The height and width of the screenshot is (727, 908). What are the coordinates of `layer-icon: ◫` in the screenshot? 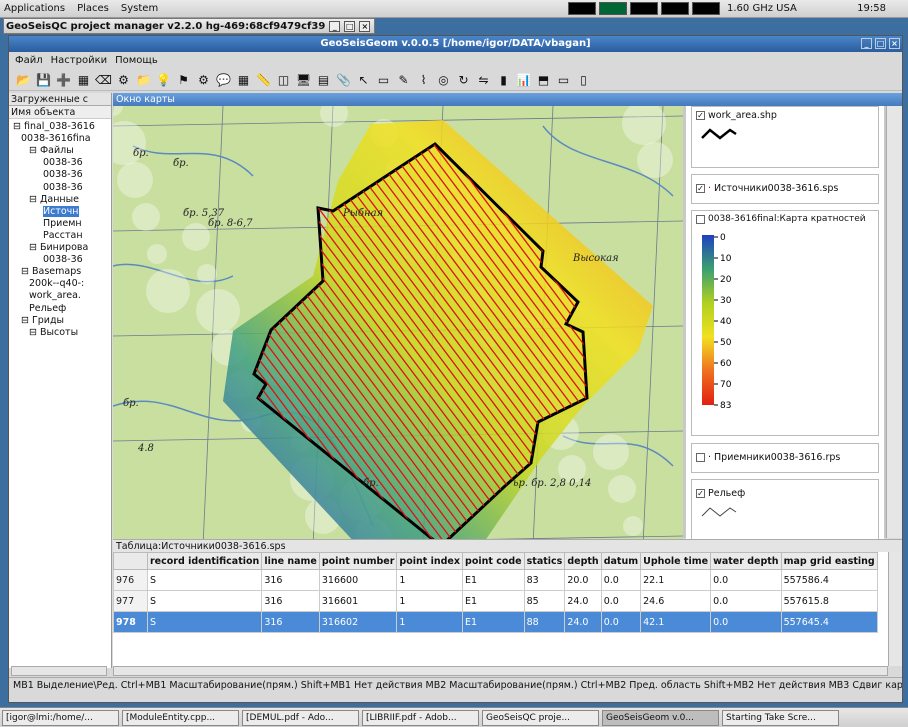 It's located at (283, 79).